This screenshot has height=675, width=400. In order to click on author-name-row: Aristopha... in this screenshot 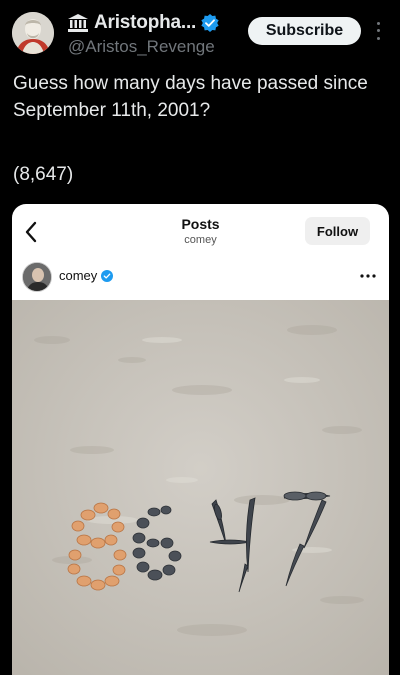, I will do `click(143, 23)`.